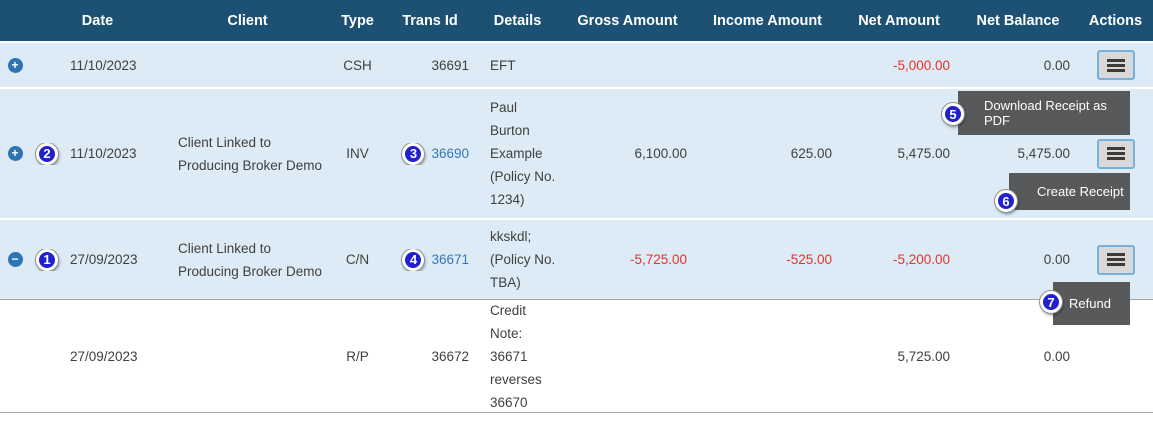  What do you see at coordinates (450, 259) in the screenshot?
I see `trans-id-link: 36671` at bounding box center [450, 259].